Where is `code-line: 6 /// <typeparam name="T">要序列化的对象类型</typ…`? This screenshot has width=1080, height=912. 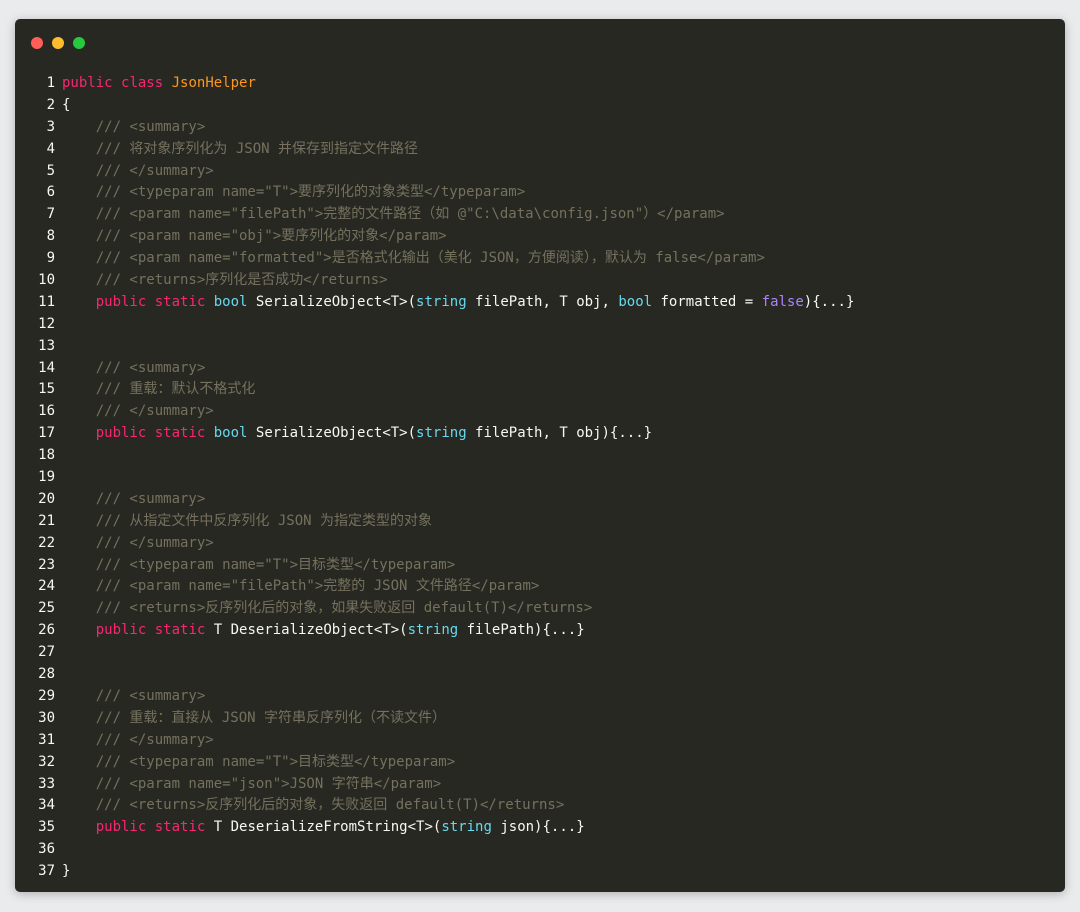 code-line: 6 /// <typeparam name="T">要序列化的对象类型</typ… is located at coordinates (540, 193).